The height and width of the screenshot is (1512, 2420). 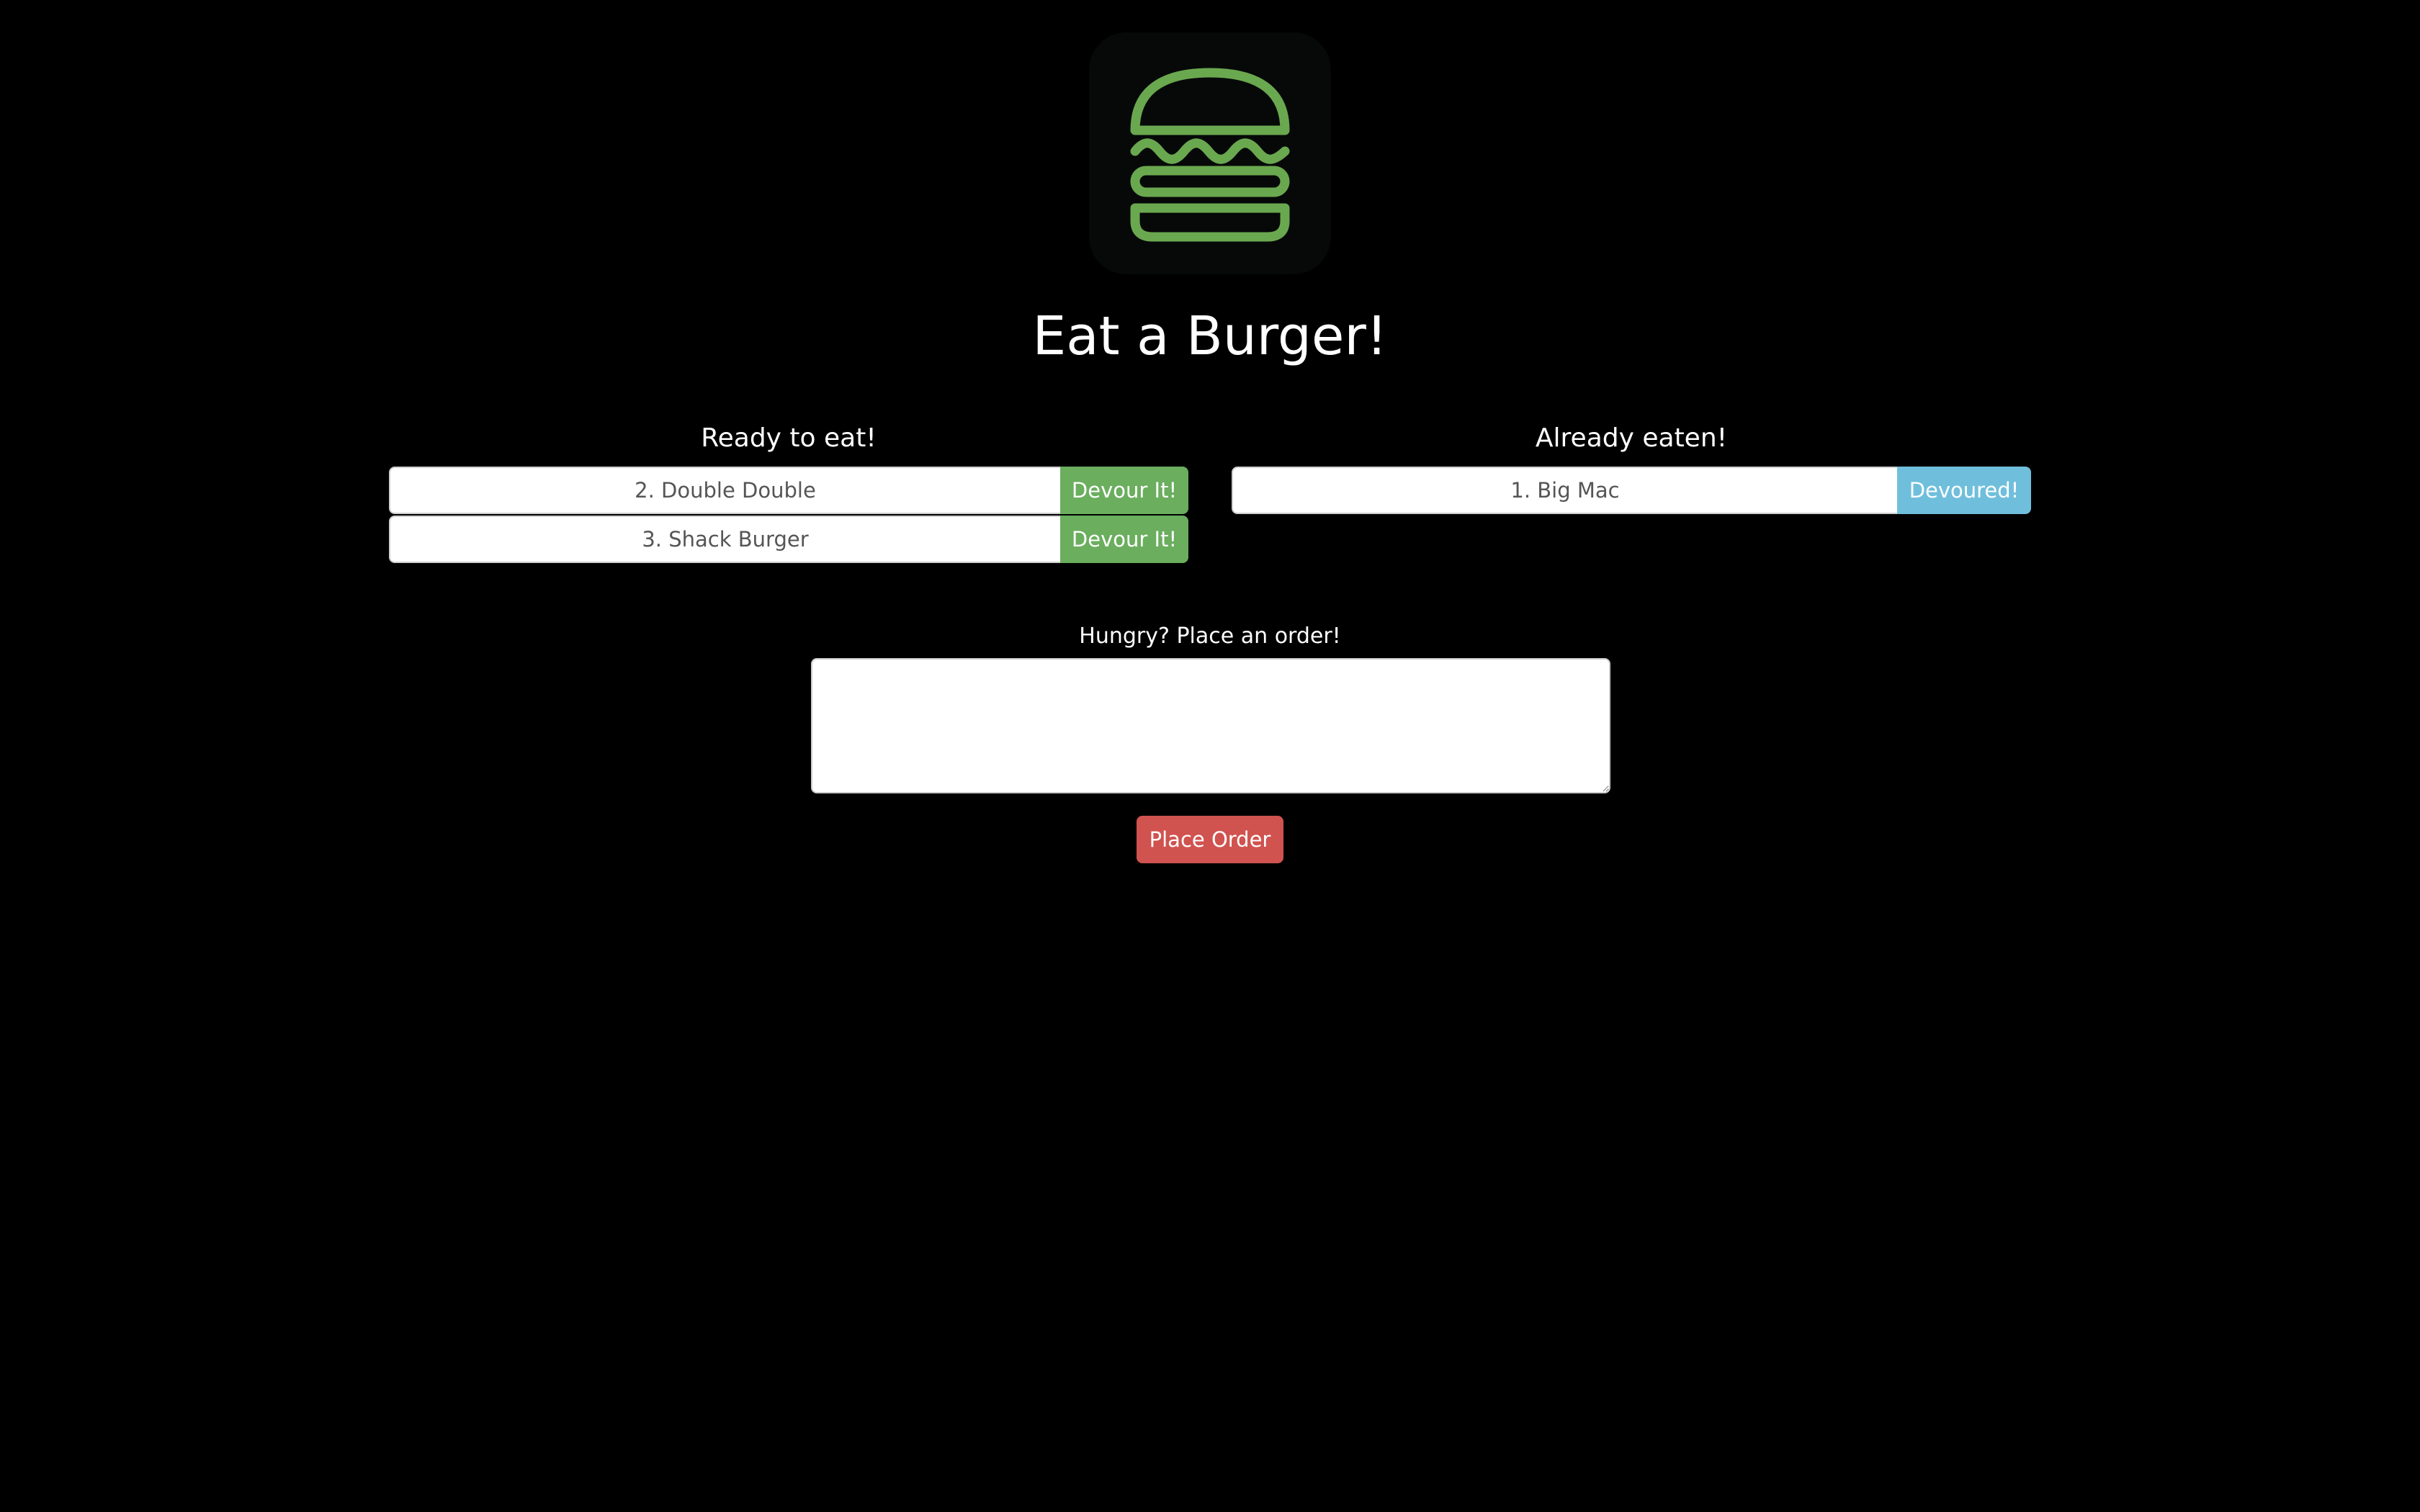 What do you see at coordinates (1210, 336) in the screenshot?
I see `page-title: Eat a Burger!` at bounding box center [1210, 336].